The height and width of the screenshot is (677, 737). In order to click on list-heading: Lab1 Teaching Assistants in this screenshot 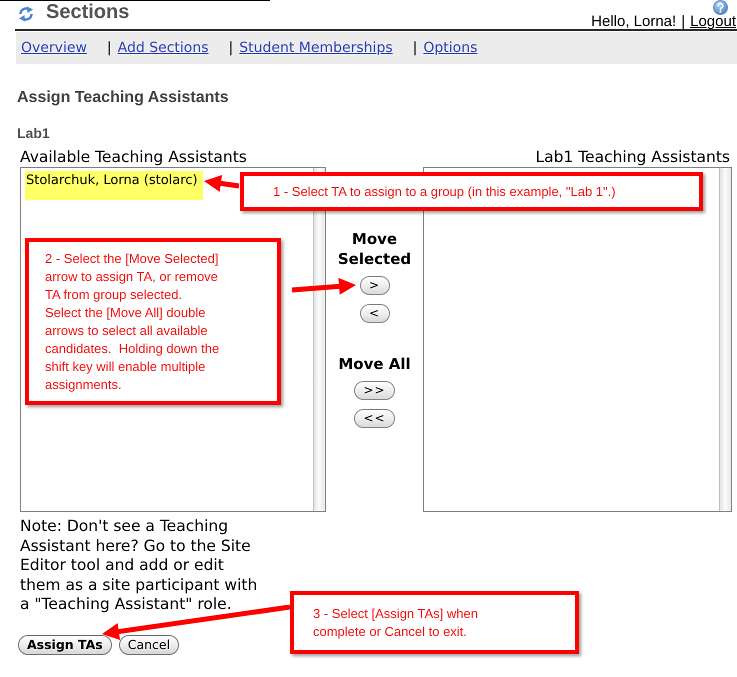, I will do `click(632, 157)`.